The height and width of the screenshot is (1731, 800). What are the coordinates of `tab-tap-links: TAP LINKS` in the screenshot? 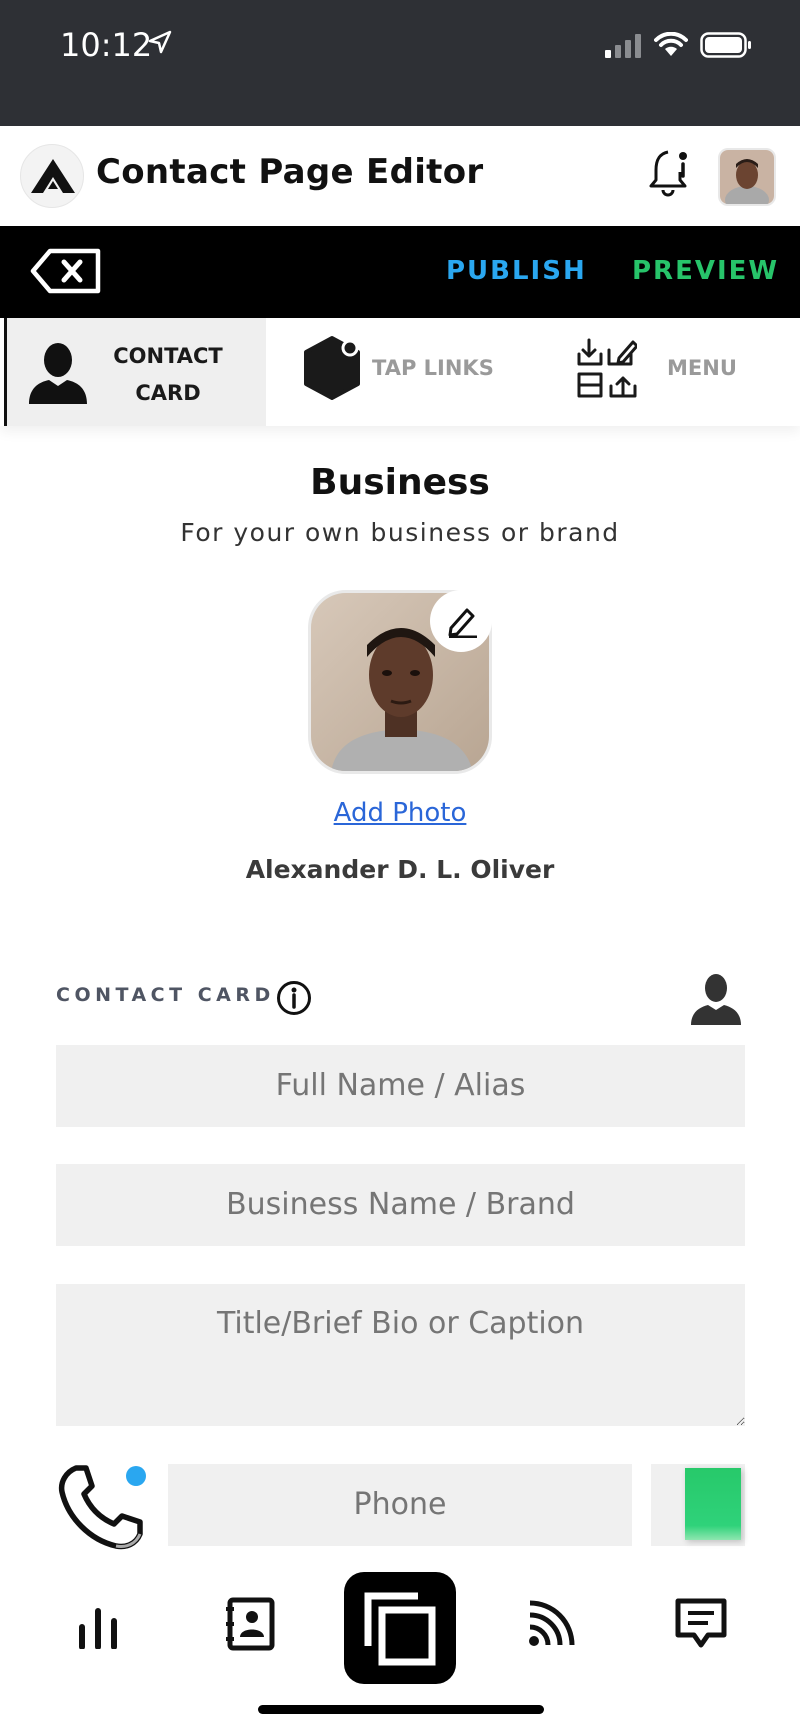 It's located at (405, 372).